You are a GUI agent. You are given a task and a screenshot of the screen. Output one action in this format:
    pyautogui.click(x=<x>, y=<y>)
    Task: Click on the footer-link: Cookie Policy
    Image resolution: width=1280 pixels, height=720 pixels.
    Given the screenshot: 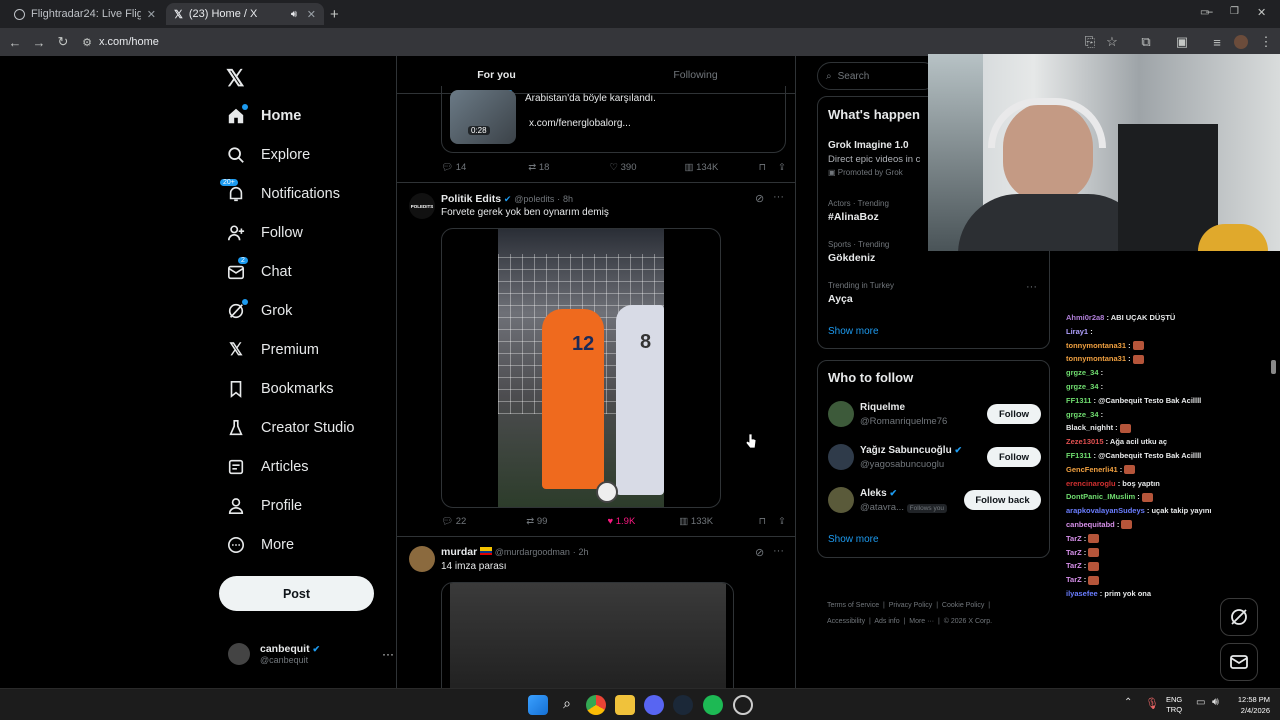 What is the action you would take?
    pyautogui.click(x=963, y=605)
    